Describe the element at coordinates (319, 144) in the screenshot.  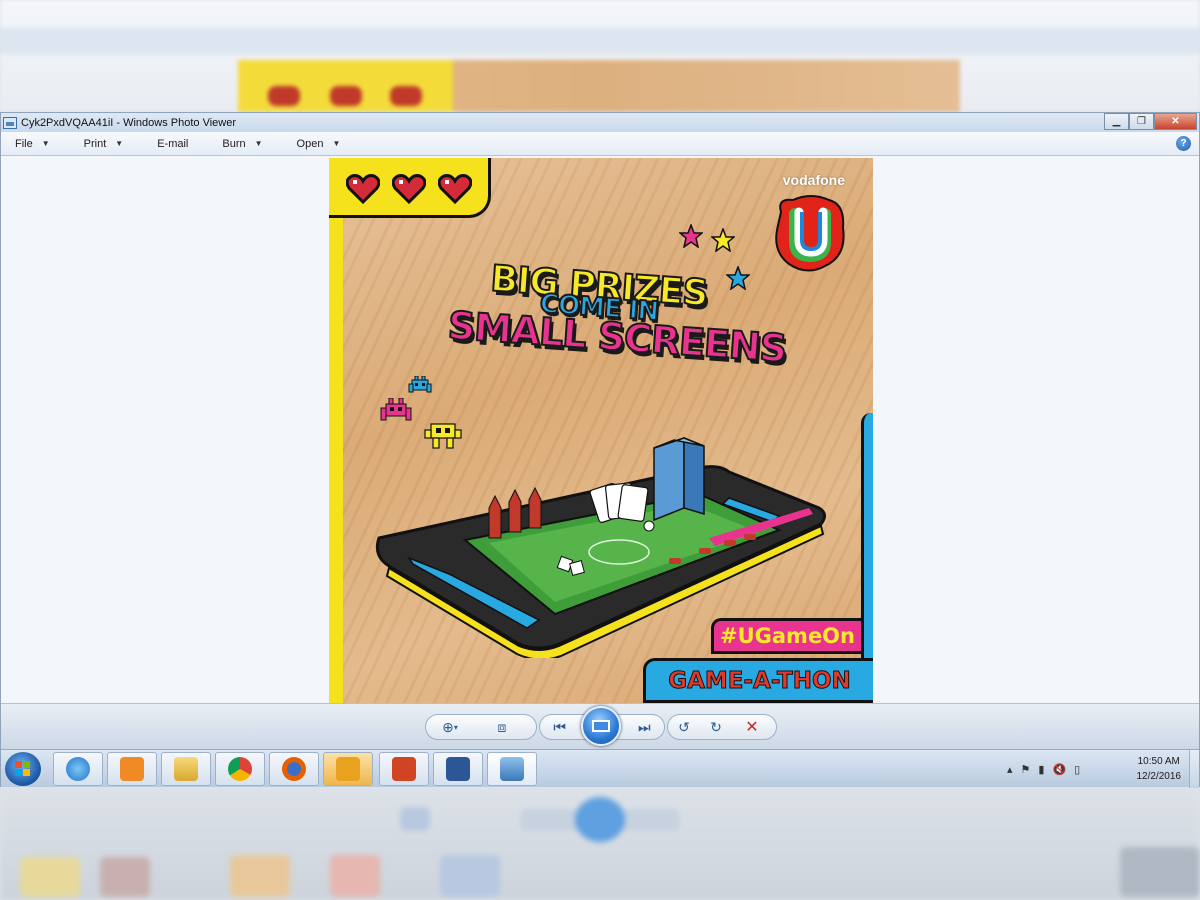
I see `menu-open: Open ▼` at that location.